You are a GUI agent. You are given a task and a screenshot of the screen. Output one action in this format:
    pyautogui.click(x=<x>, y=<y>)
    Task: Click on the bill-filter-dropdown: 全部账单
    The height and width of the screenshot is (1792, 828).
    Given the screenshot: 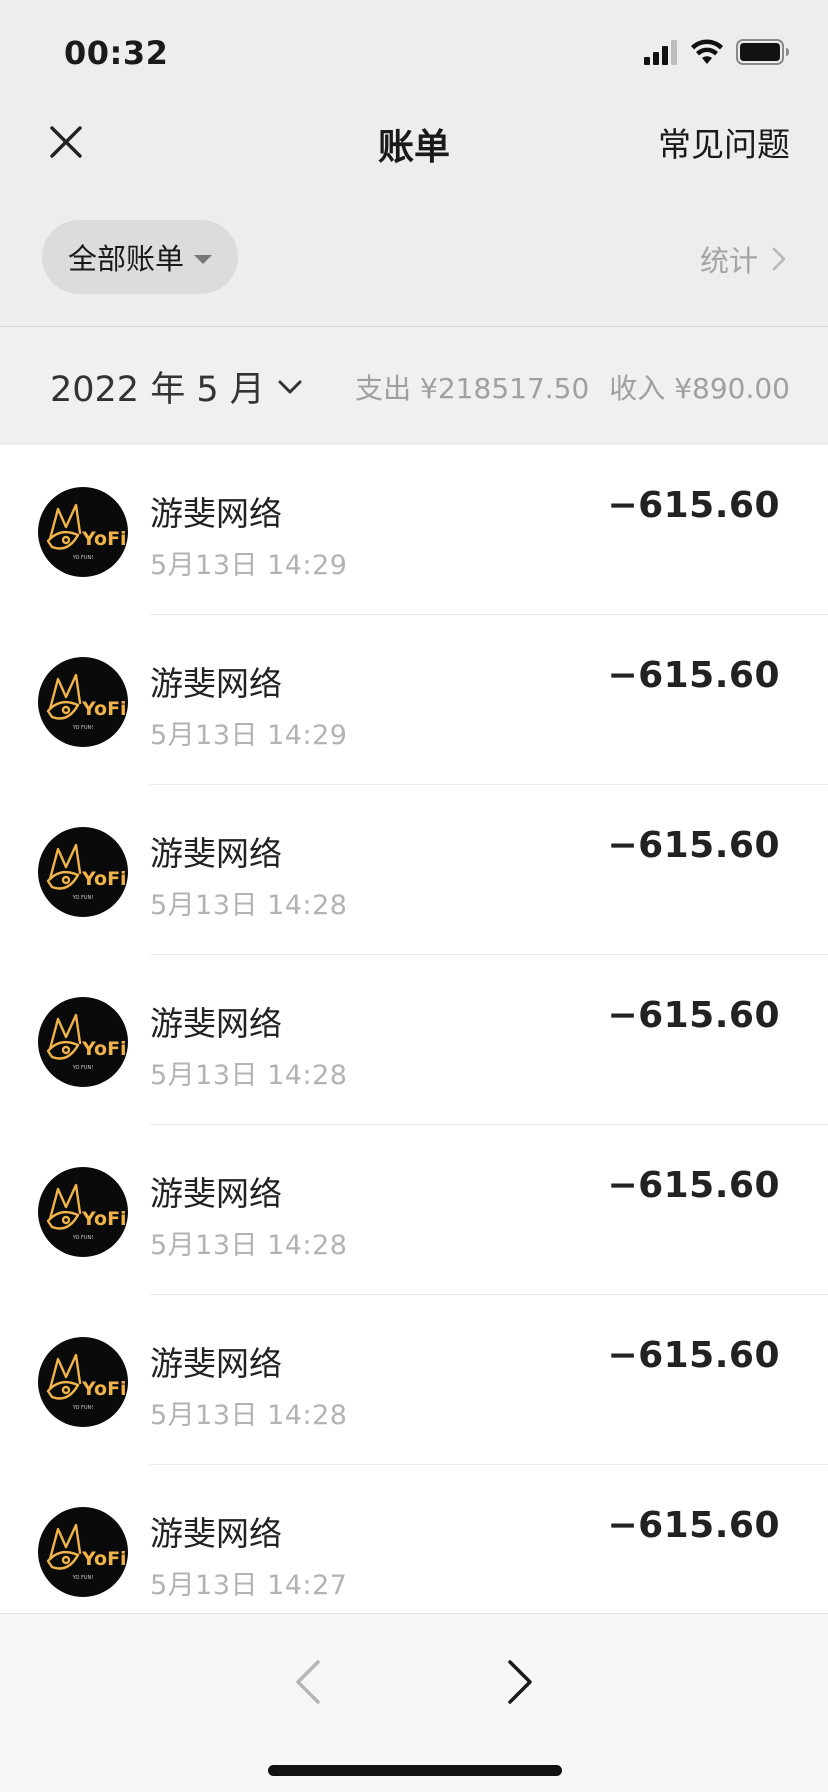 What is the action you would take?
    pyautogui.click(x=140, y=257)
    